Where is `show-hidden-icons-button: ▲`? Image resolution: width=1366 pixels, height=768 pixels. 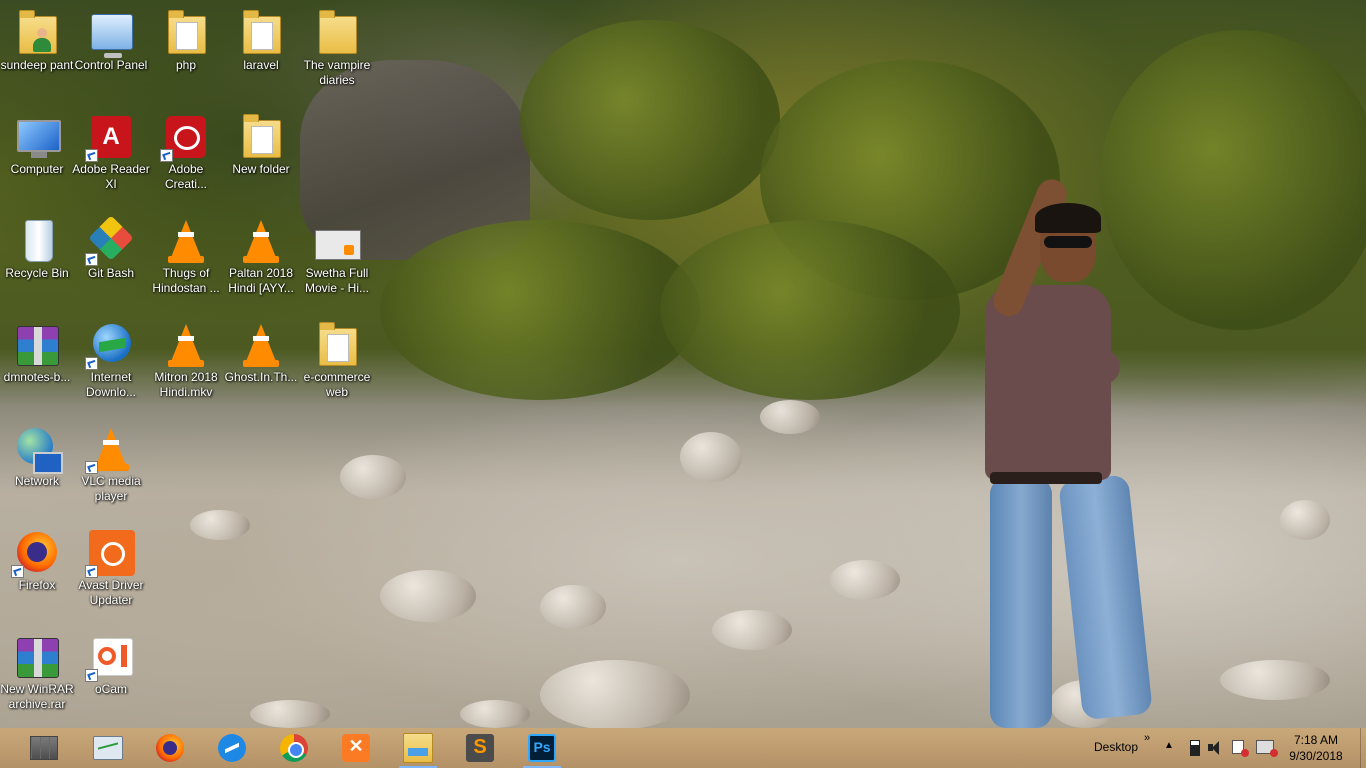
show-hidden-icons-button: ▲ is located at coordinates (1169, 745).